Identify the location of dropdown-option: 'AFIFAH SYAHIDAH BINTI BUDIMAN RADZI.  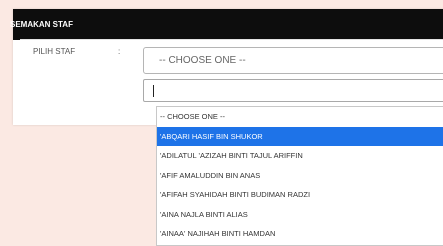
(300, 195).